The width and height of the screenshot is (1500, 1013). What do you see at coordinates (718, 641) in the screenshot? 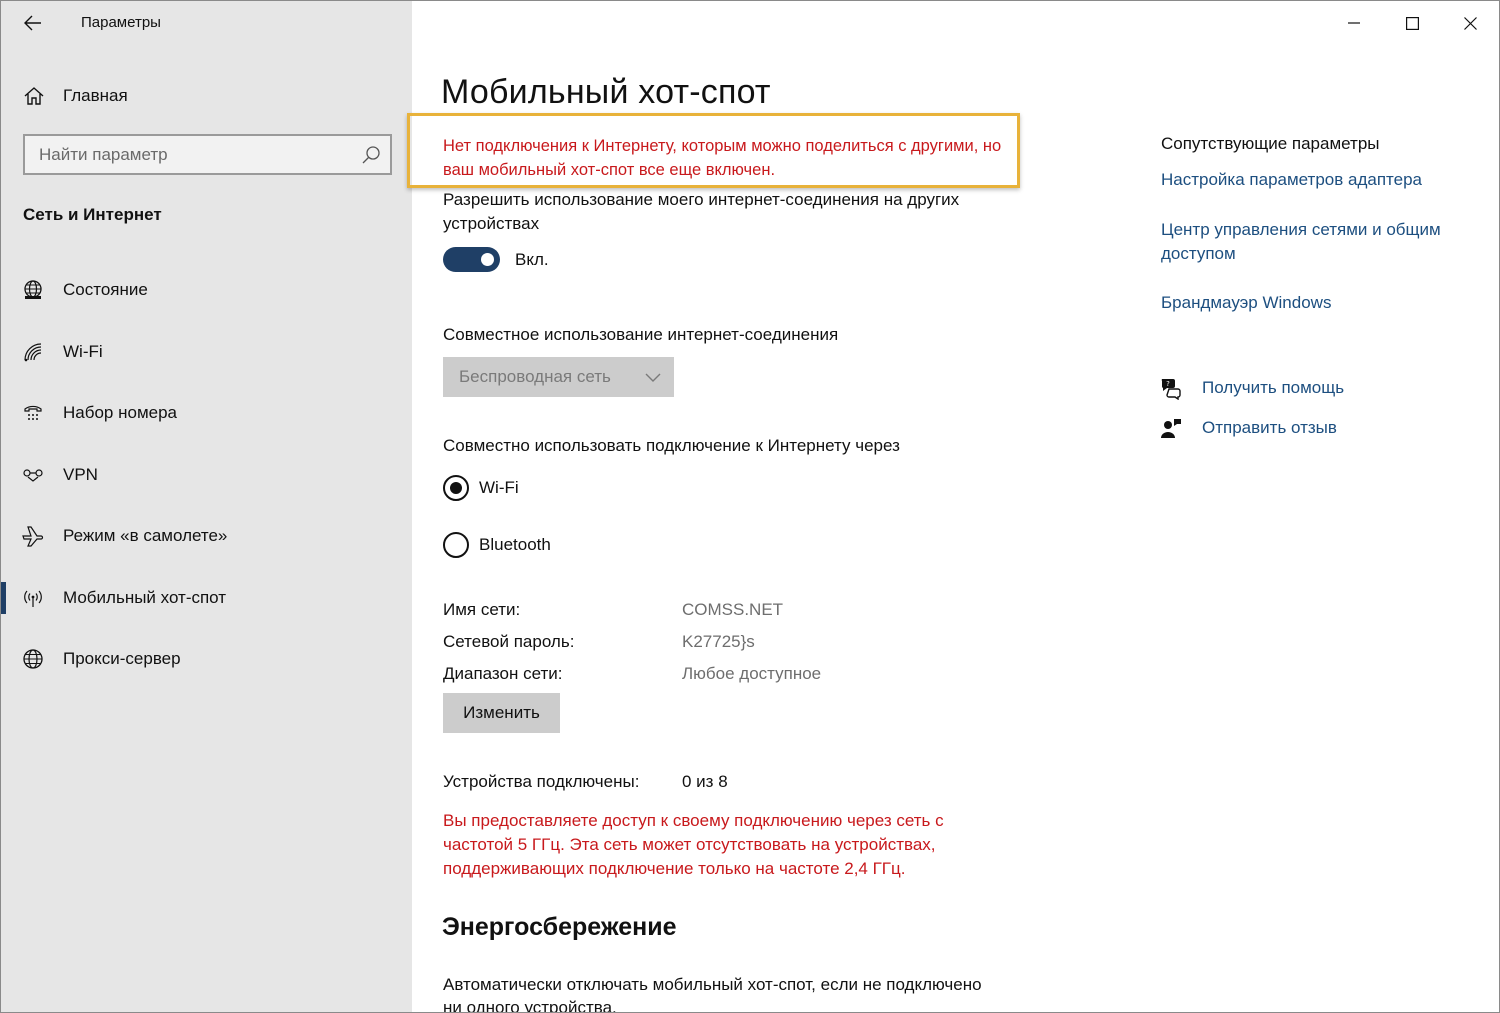
I see `network-password-value: K27725}s` at bounding box center [718, 641].